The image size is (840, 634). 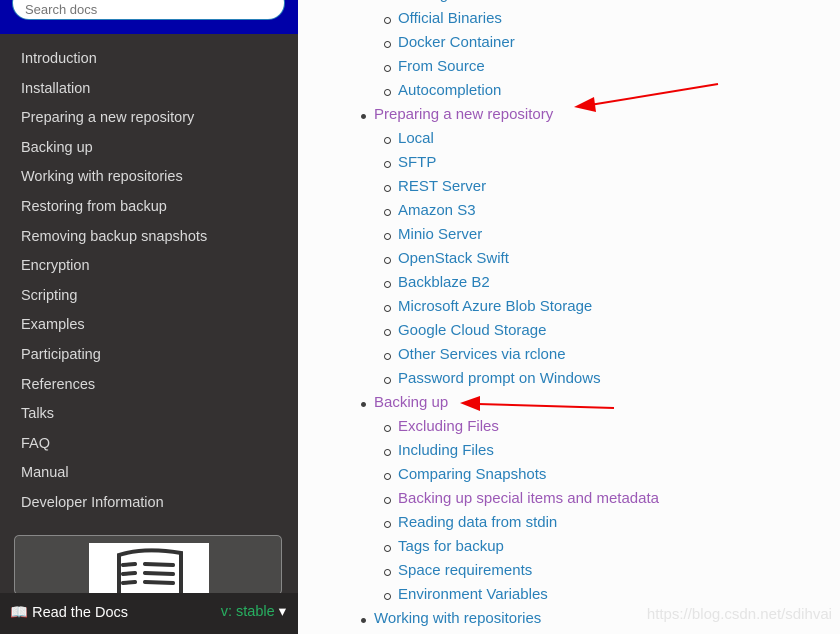 What do you see at coordinates (739, 614) in the screenshot?
I see `watermark: https://blog.csdn.net/sdihvai` at bounding box center [739, 614].